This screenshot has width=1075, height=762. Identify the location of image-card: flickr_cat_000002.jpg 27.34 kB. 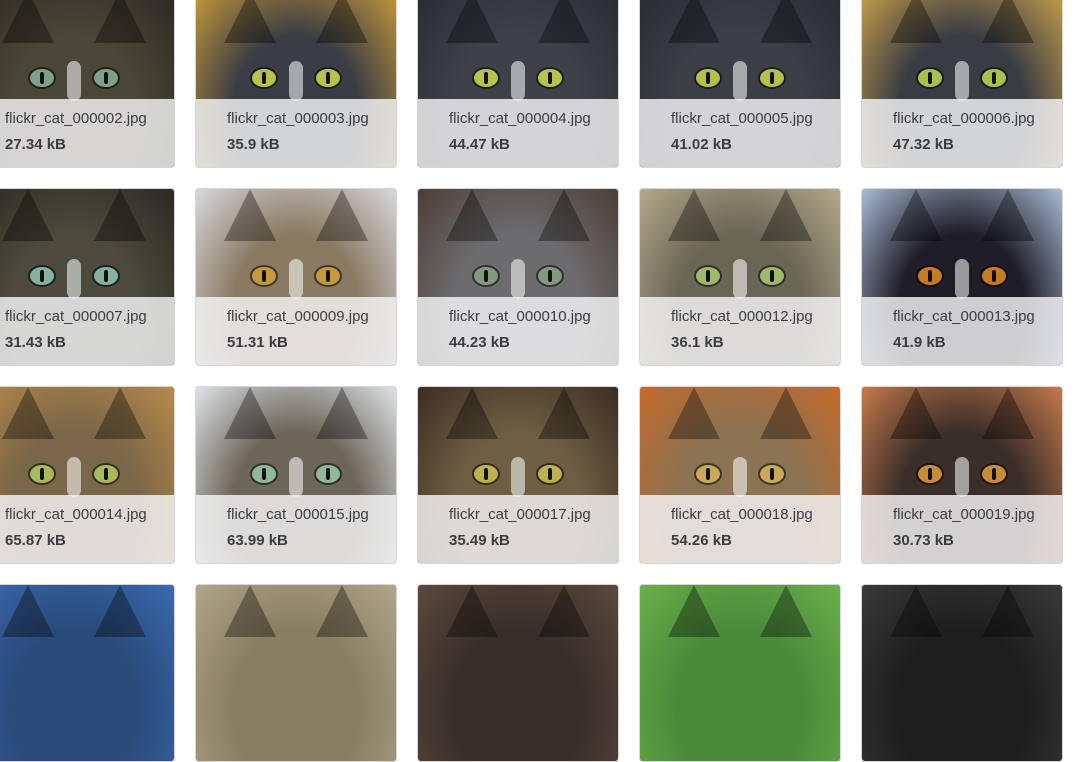
(87, 84).